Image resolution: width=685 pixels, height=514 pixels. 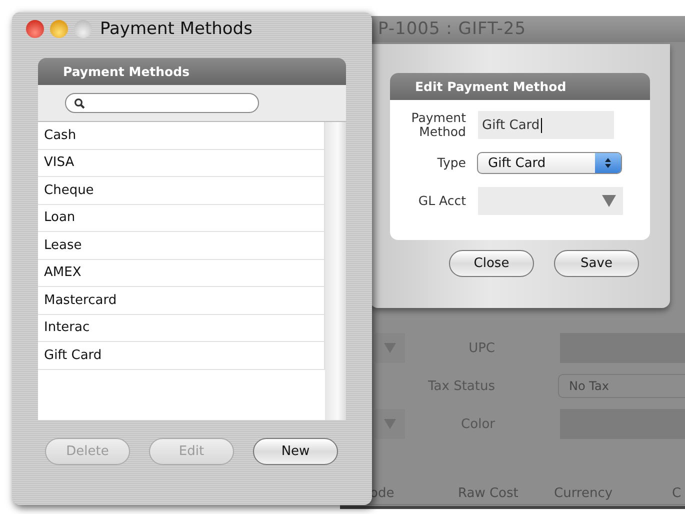 What do you see at coordinates (609, 201) in the screenshot?
I see `dropdown-arrow-icon` at bounding box center [609, 201].